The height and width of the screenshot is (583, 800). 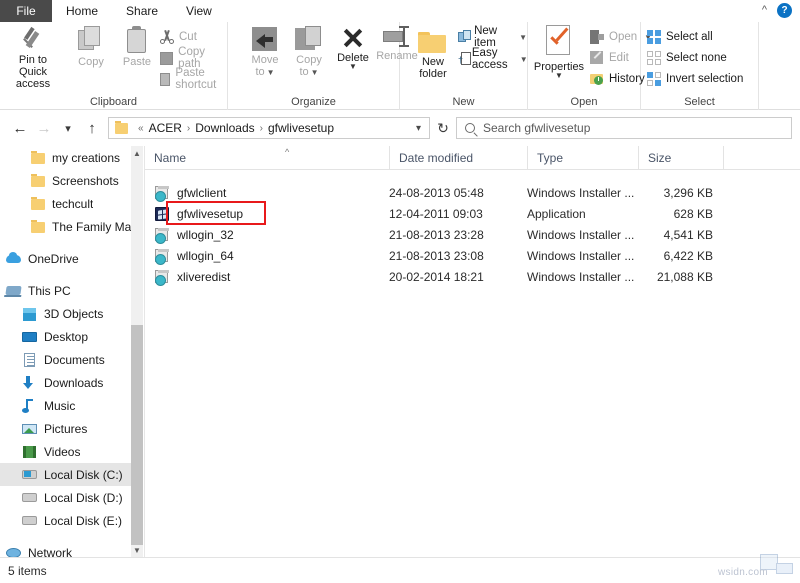 What do you see at coordinates (199, 11) in the screenshot?
I see `tab-view: View` at bounding box center [199, 11].